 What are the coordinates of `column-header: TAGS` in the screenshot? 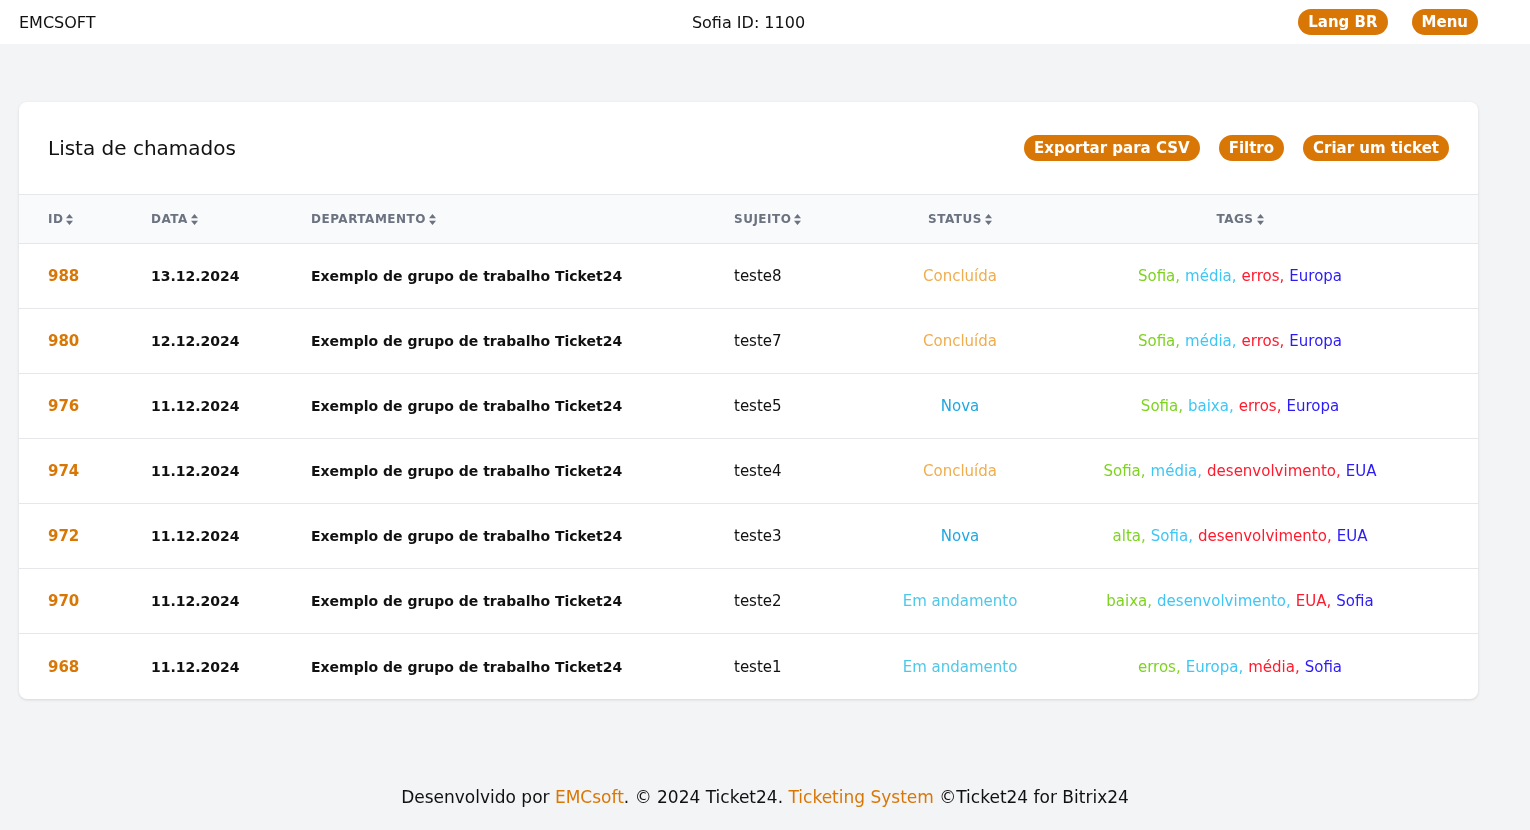 It's located at (1240, 219).